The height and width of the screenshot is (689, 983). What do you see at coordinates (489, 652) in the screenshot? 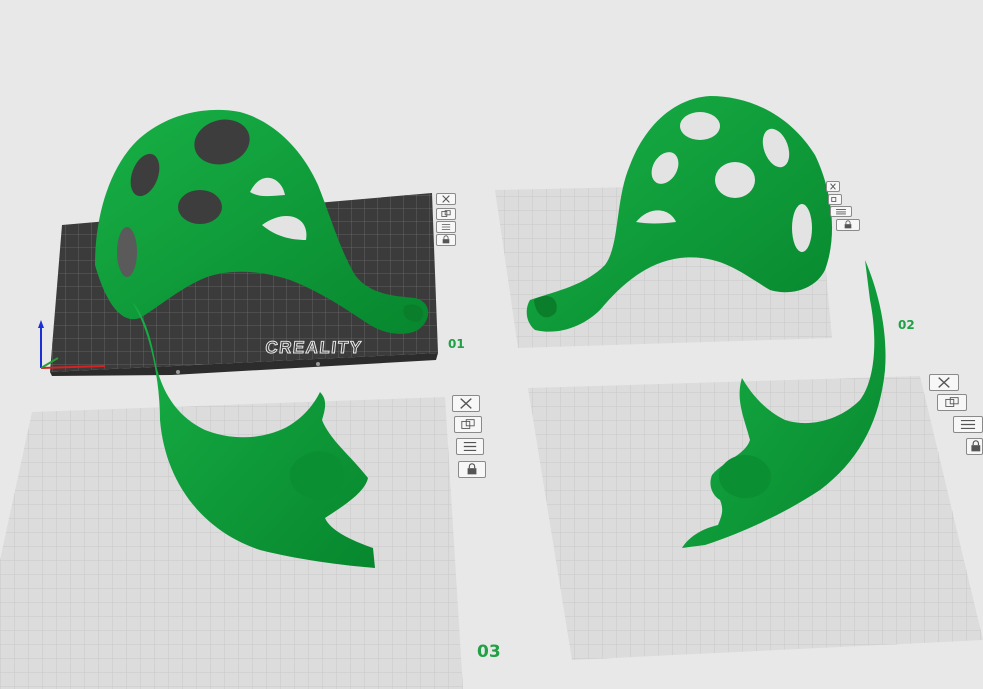
I see `plate-label-03: 03` at bounding box center [489, 652].